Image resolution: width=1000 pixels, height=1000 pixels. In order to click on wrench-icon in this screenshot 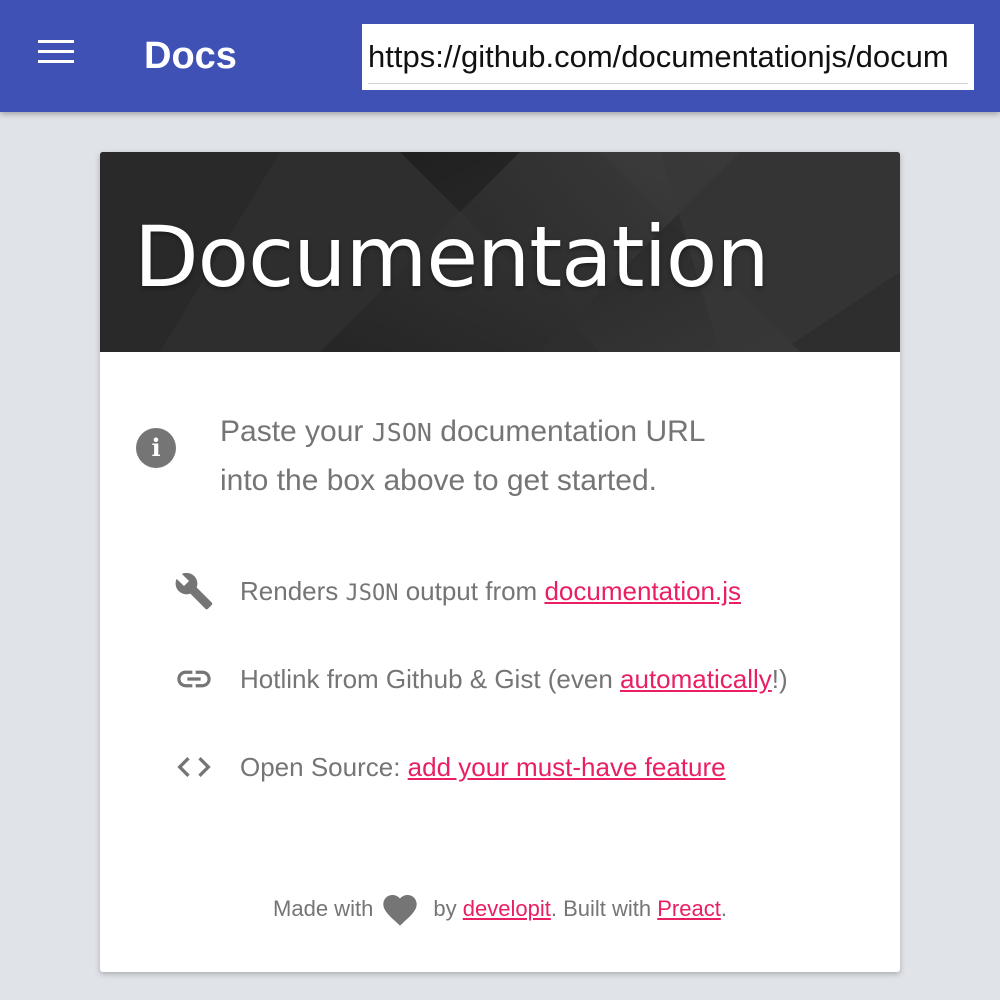, I will do `click(194, 591)`.